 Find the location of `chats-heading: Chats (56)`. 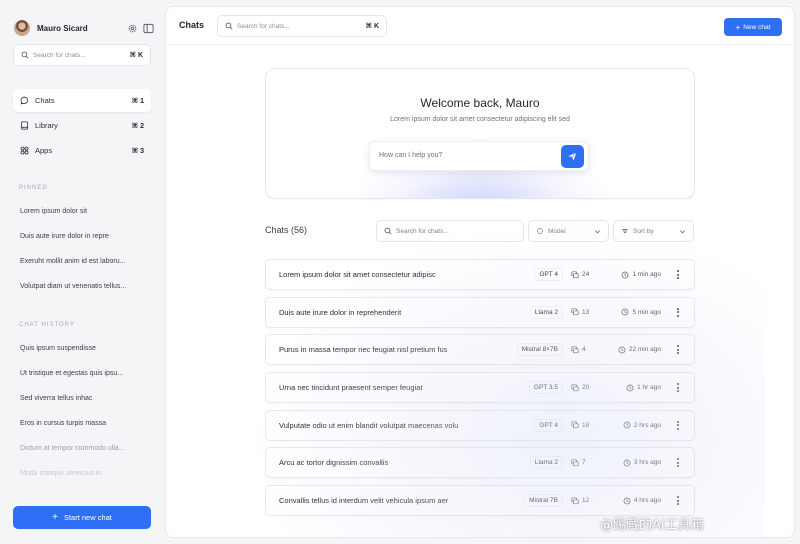

chats-heading: Chats (56) is located at coordinates (286, 230).